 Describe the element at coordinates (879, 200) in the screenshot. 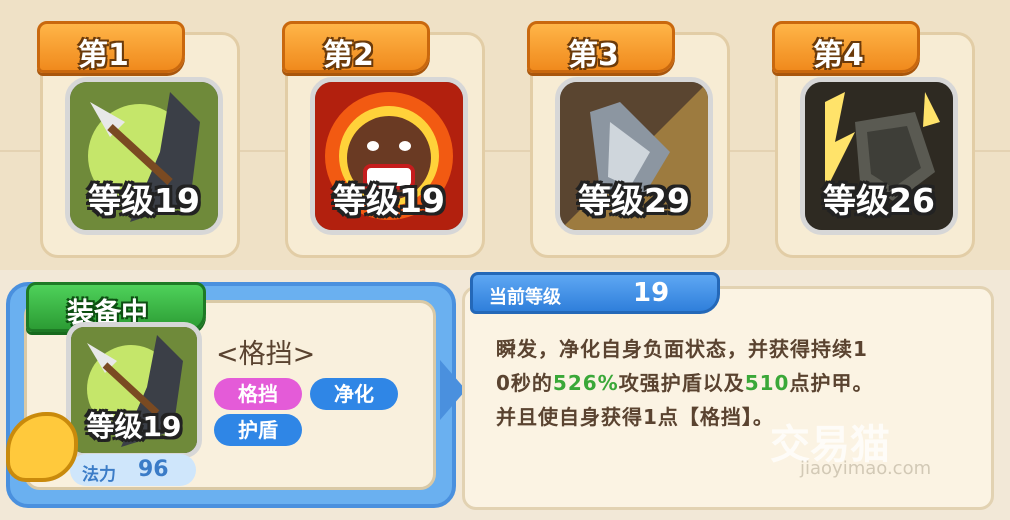

I see `skill-level: 等级26` at that location.